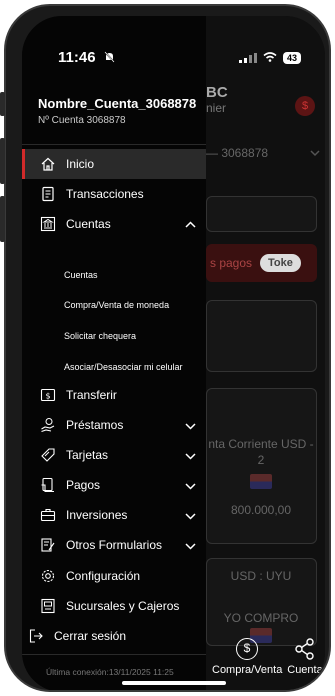  Describe the element at coordinates (105, 194) in the screenshot. I see `menu-label-transacciones: Transacciones` at that location.